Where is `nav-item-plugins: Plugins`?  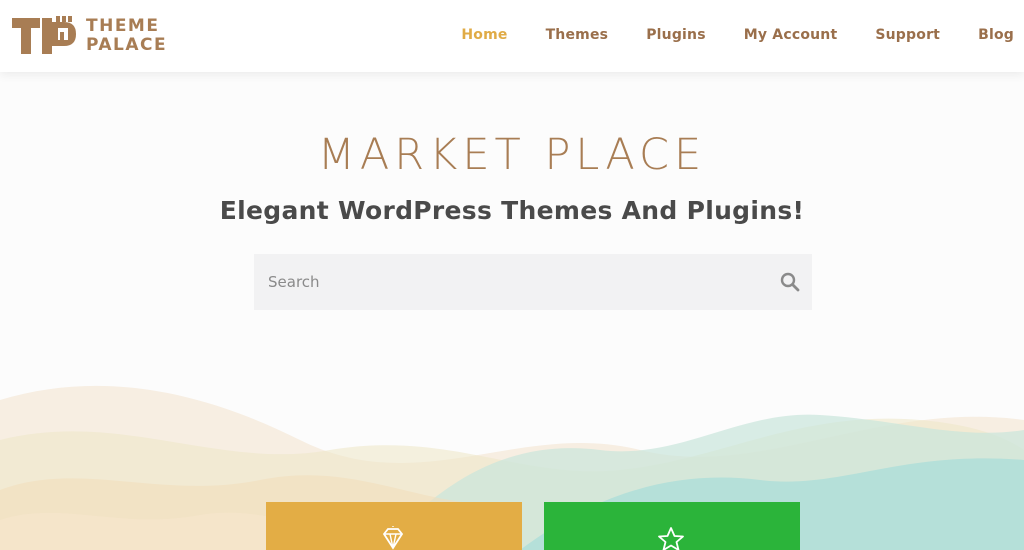 nav-item-plugins: Plugins is located at coordinates (676, 35).